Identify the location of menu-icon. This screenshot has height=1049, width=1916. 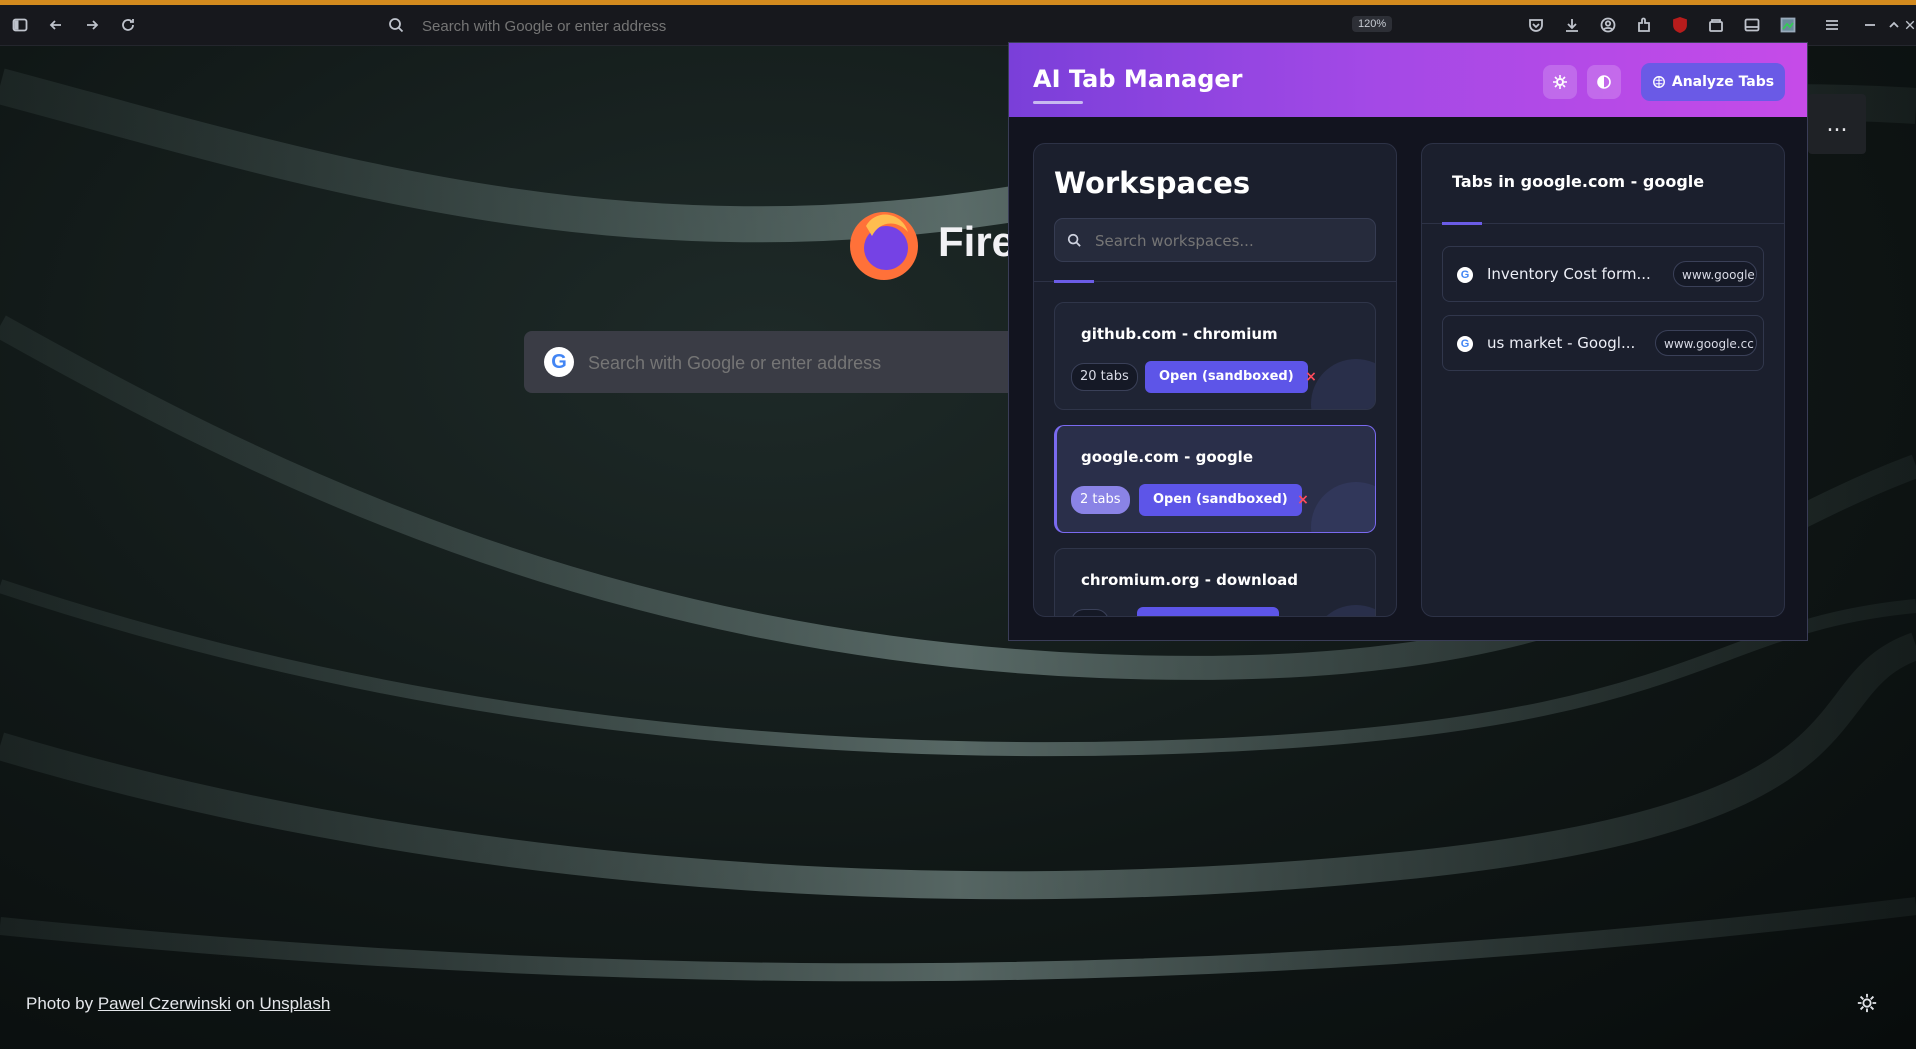
(1832, 25).